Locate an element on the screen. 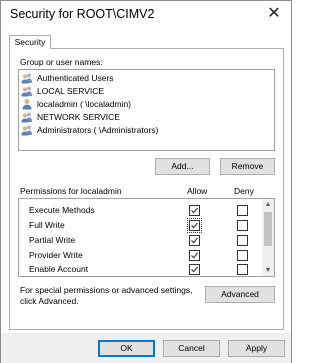 This screenshot has width=320, height=363. permission-row: Provider Write is located at coordinates (139, 255).